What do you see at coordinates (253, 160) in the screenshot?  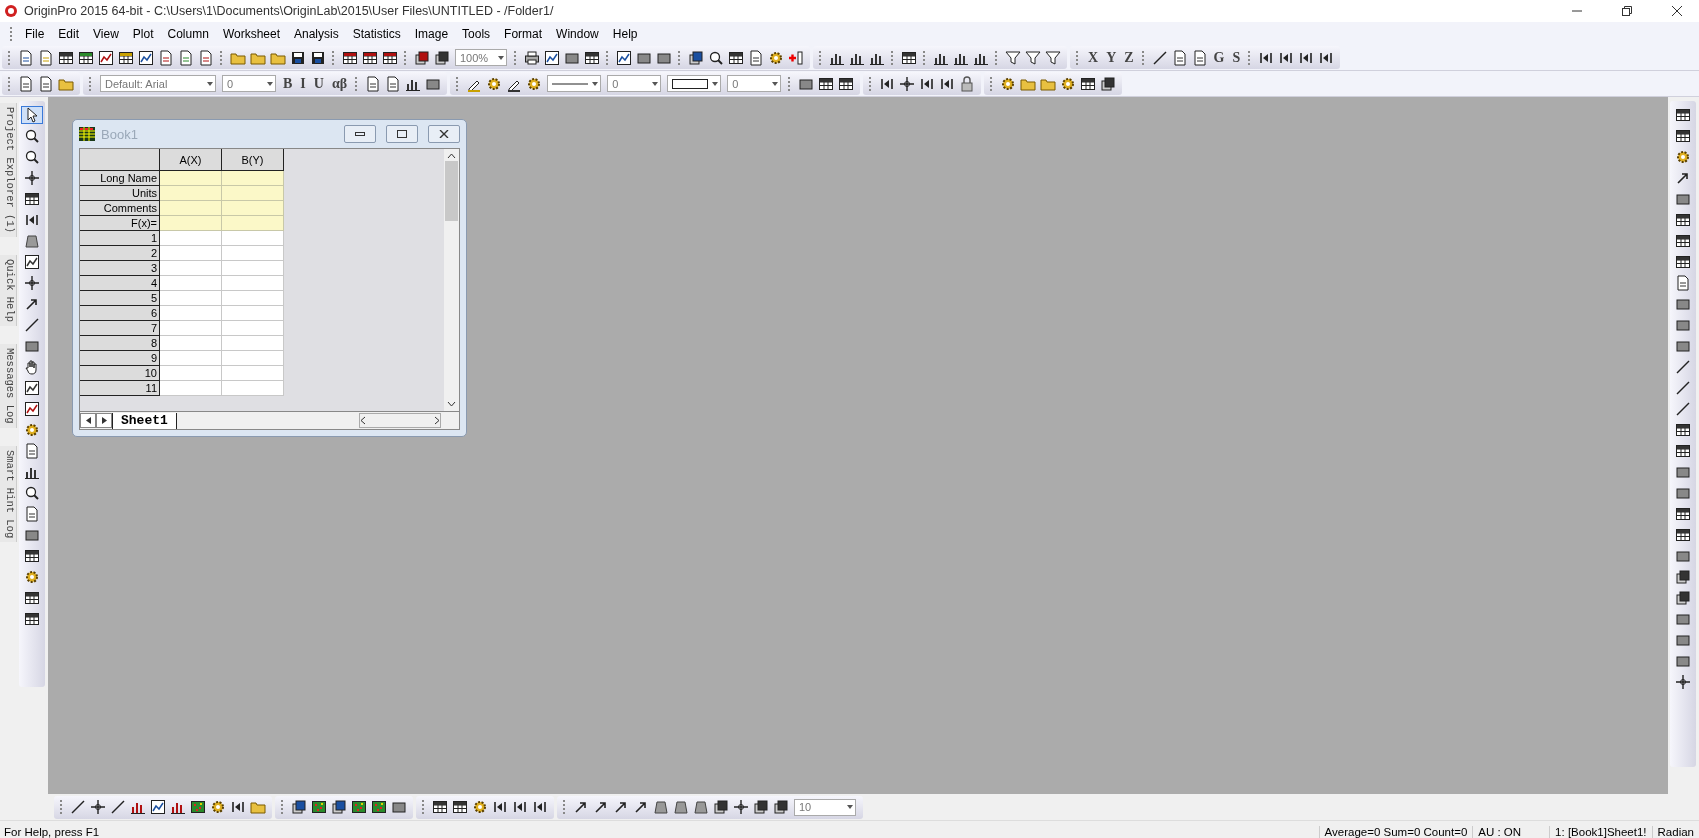 I see `column-header: B(Y)` at bounding box center [253, 160].